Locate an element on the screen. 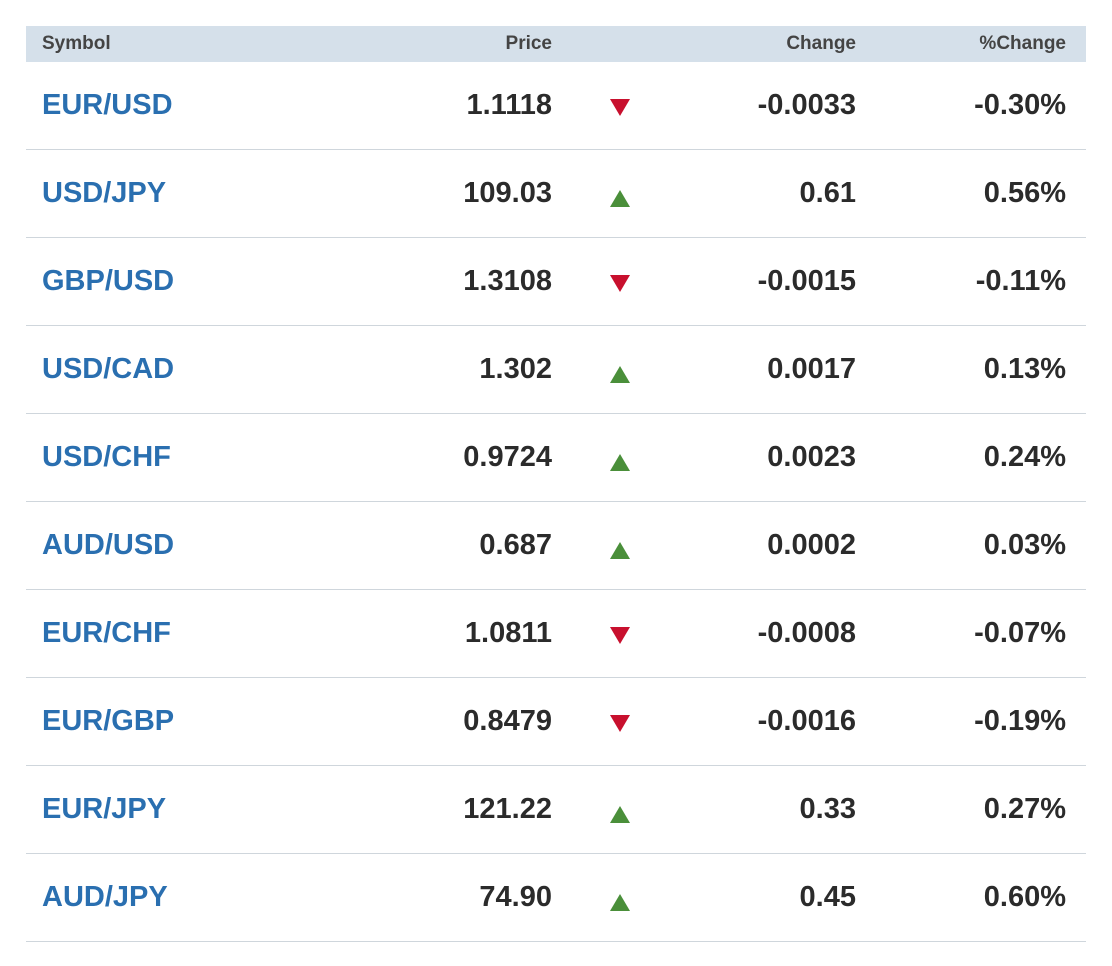 The width and height of the screenshot is (1112, 966). price-cell: 74.90 is located at coordinates (515, 897).